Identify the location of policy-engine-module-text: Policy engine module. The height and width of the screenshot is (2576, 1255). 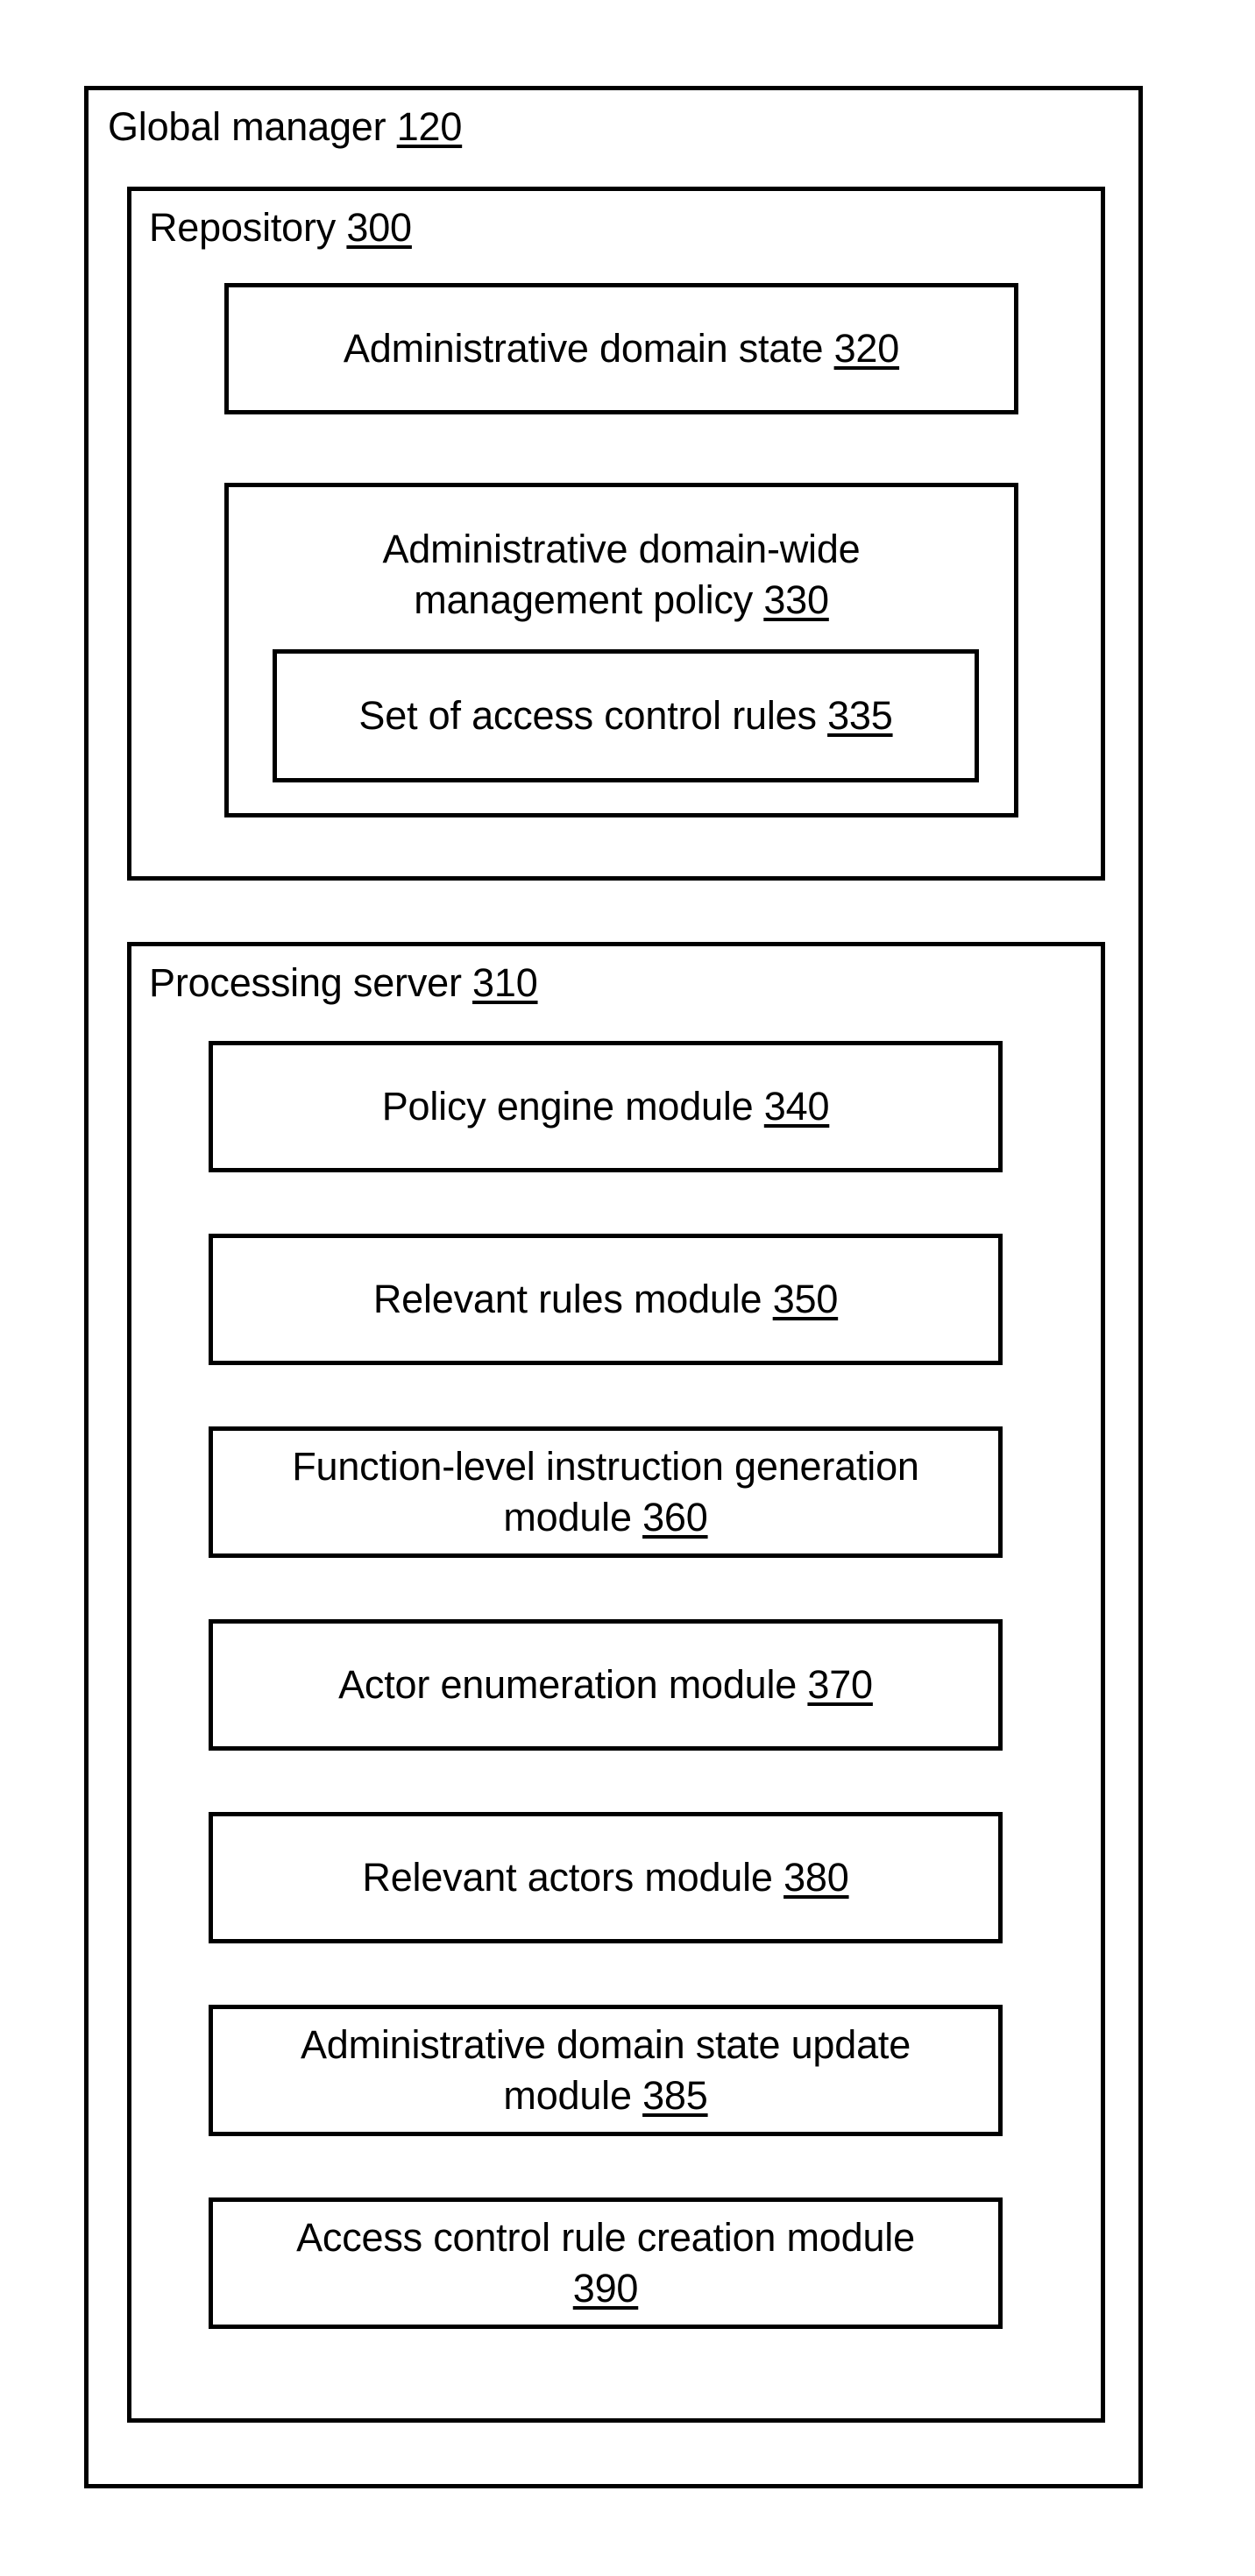
(567, 1106).